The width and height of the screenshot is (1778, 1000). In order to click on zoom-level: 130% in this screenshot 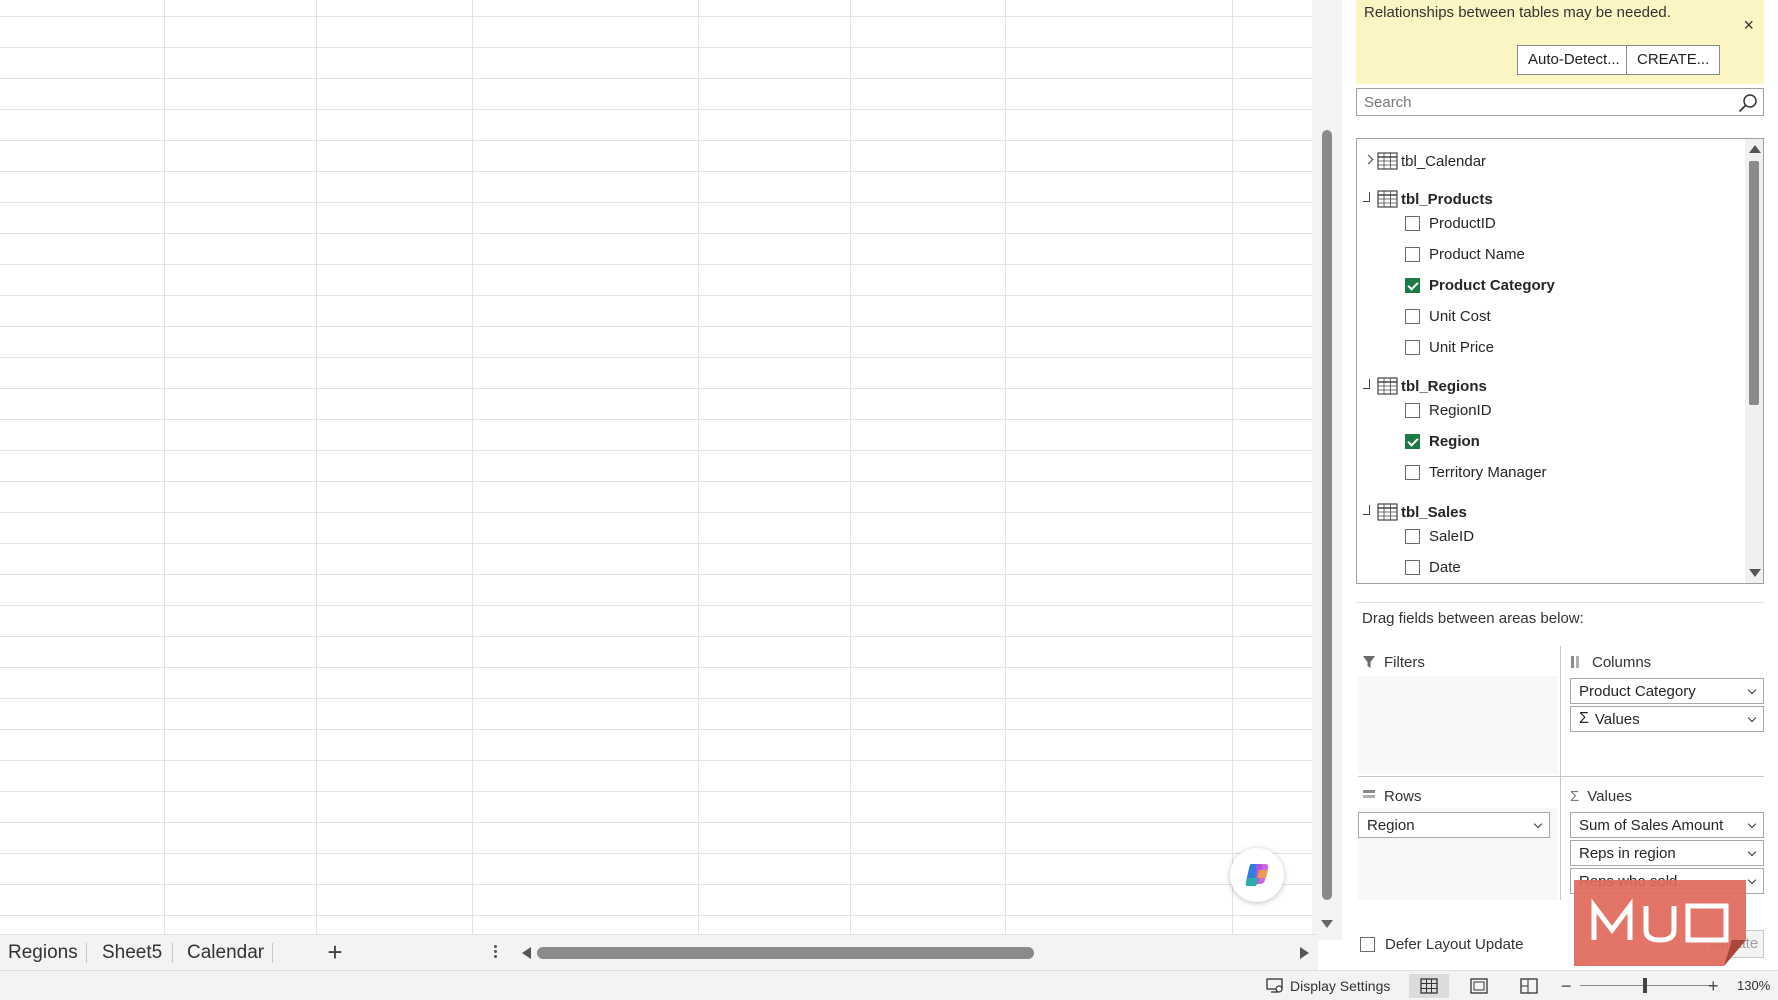, I will do `click(1753, 985)`.